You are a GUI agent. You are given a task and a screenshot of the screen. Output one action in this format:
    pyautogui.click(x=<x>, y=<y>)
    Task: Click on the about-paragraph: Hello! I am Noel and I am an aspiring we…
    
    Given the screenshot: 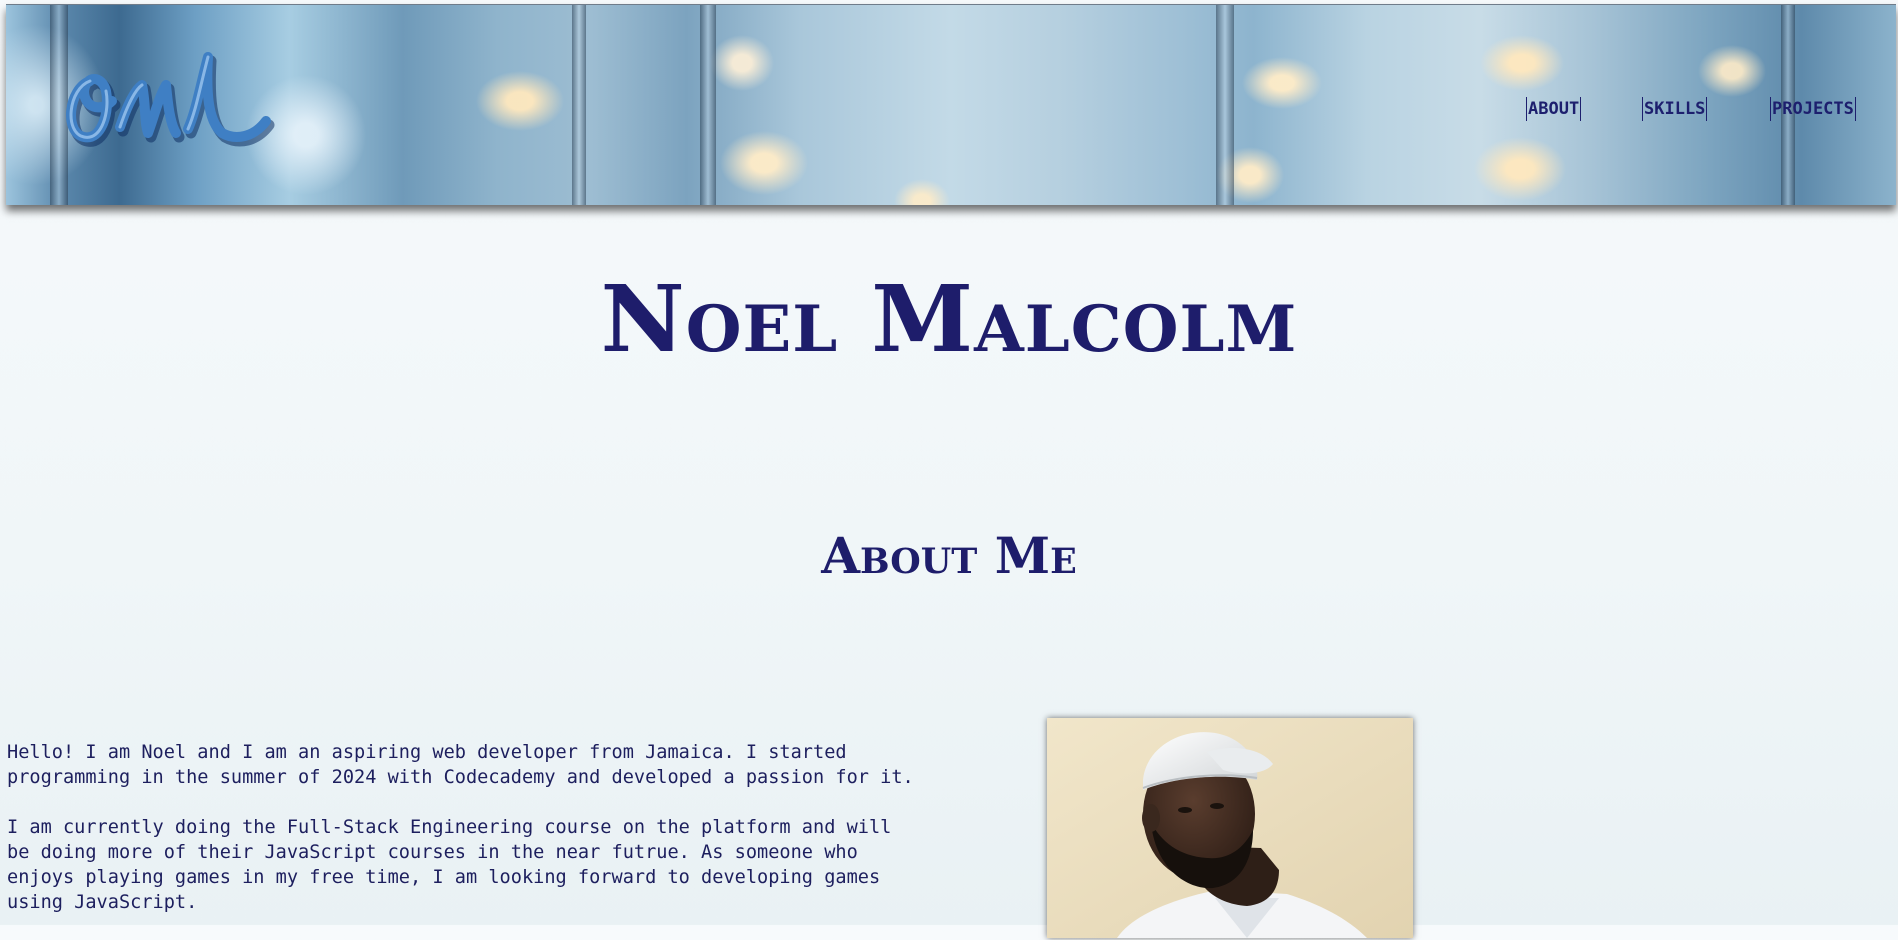 What is the action you would take?
    pyautogui.click(x=460, y=765)
    